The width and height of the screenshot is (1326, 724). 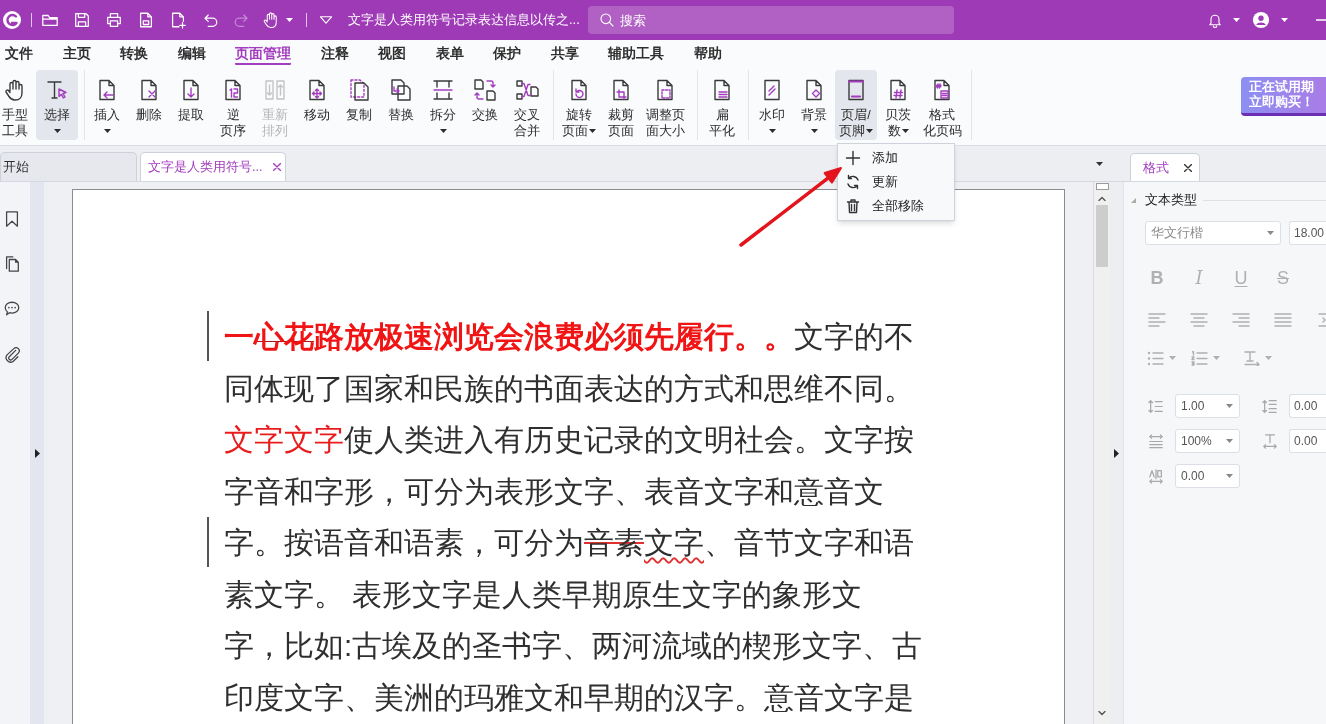 I want to click on split-lines-icon, so click(x=443, y=90).